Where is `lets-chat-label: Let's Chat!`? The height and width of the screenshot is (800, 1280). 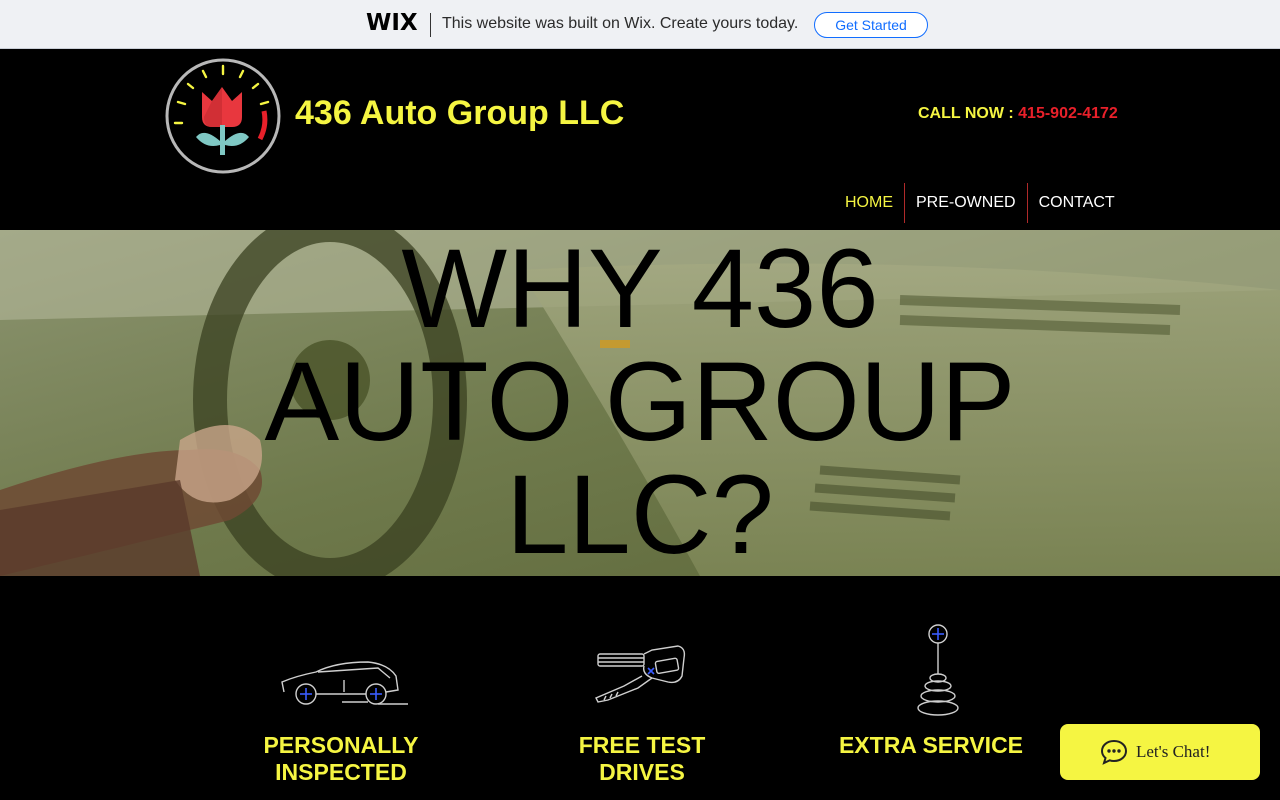 lets-chat-label: Let's Chat! is located at coordinates (1173, 751).